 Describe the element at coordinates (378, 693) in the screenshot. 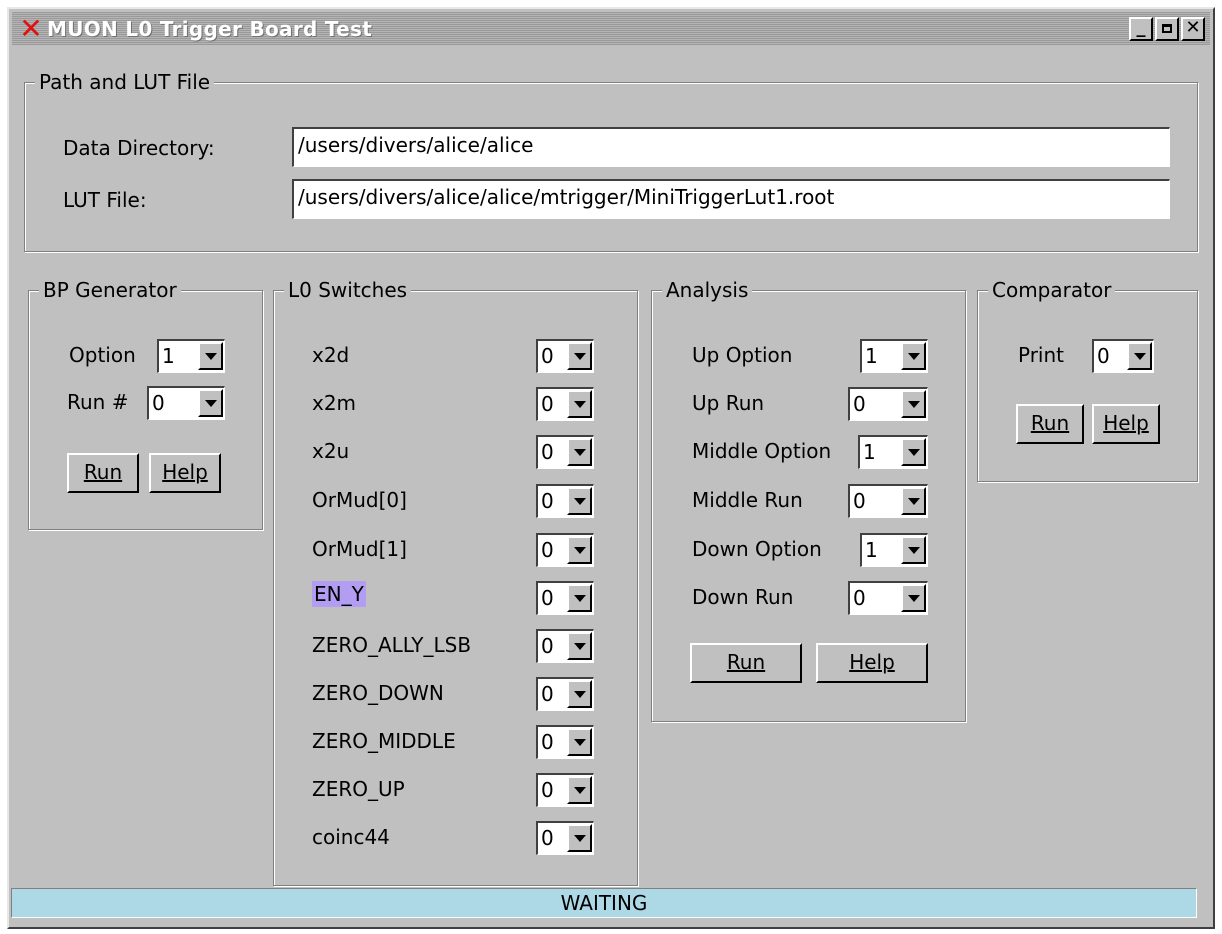

I see `switch-label: ZERO_DOWN` at that location.